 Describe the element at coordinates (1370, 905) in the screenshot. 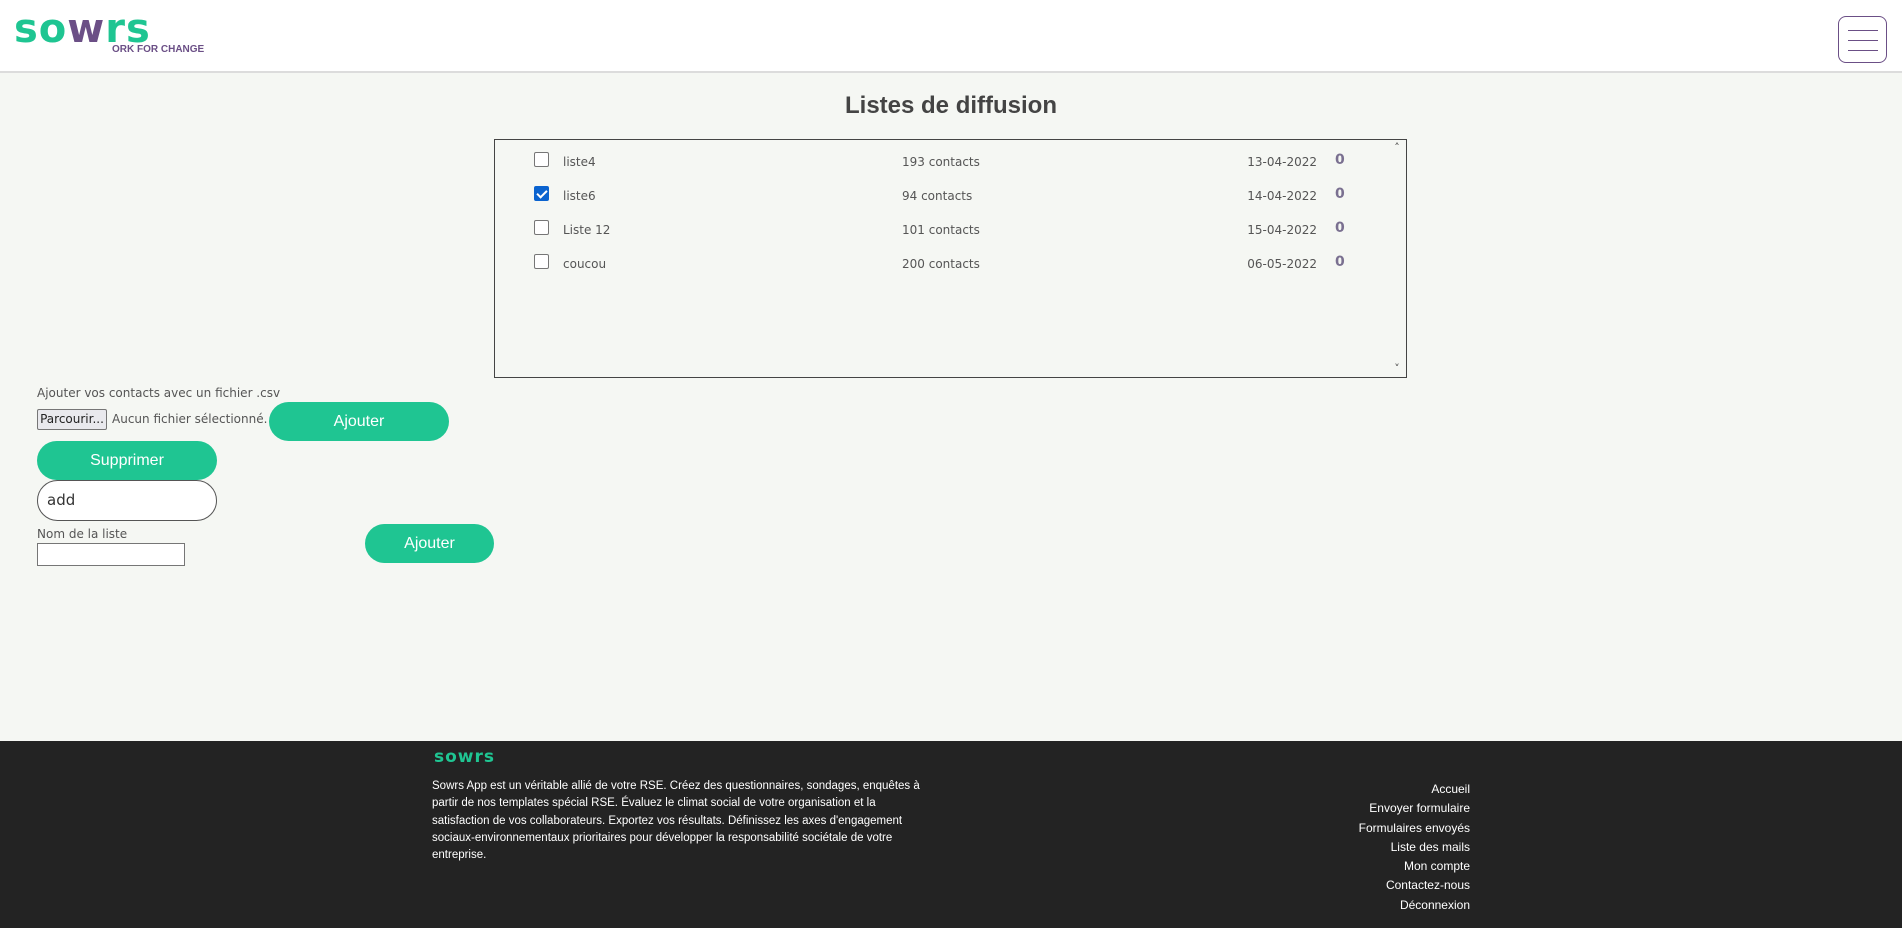

I see `footer-link-deconnexion: Déconnexion` at that location.